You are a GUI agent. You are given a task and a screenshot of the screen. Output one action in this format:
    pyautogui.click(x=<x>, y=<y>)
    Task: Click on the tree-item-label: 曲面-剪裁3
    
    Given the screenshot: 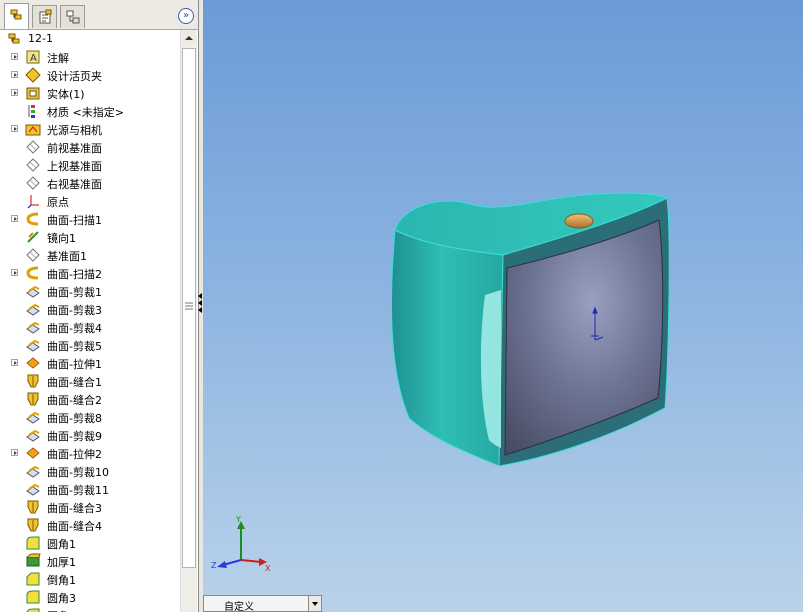 What is the action you would take?
    pyautogui.click(x=74, y=310)
    